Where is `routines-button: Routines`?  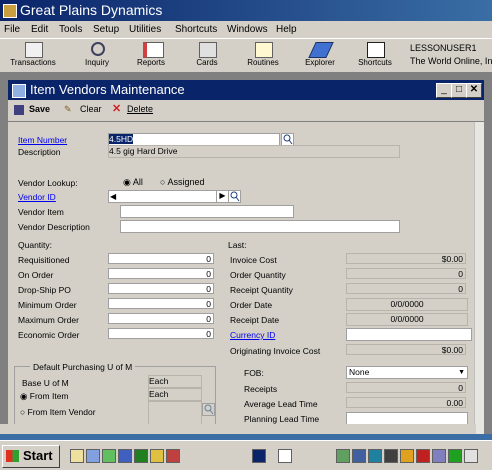 routines-button: Routines is located at coordinates (263, 55).